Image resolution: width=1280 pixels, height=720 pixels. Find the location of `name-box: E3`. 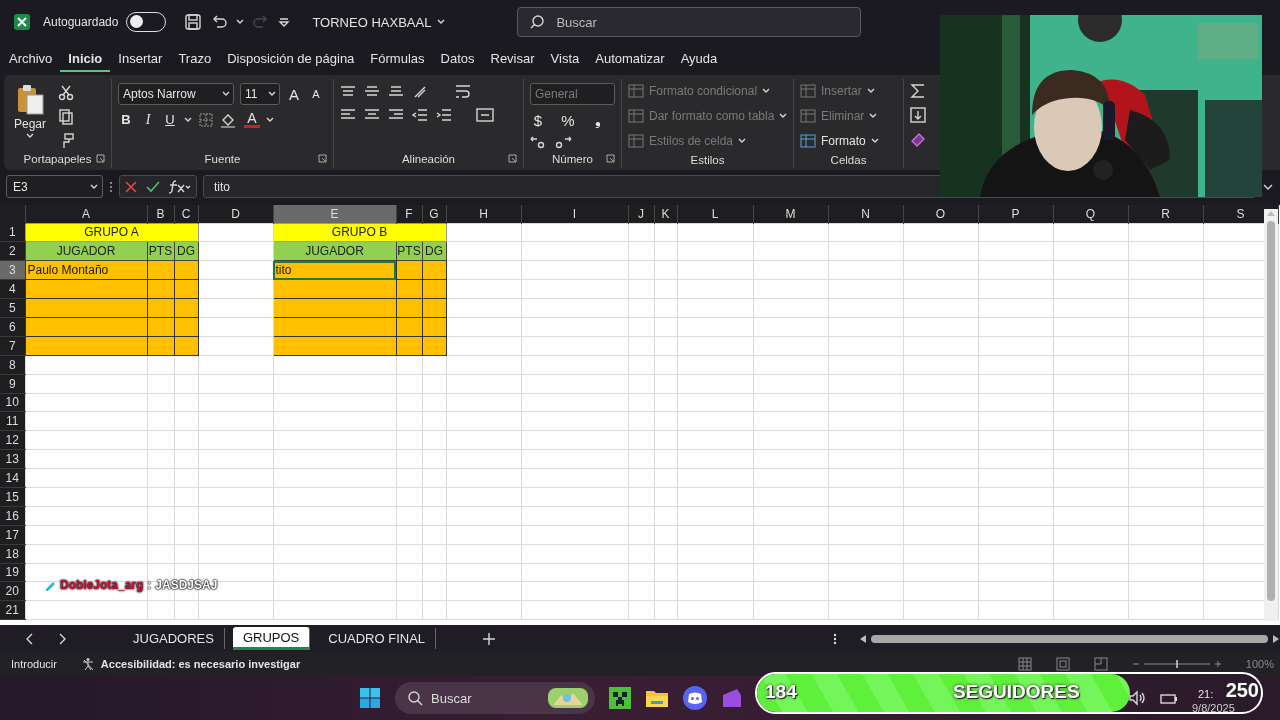

name-box: E3 is located at coordinates (54, 186).